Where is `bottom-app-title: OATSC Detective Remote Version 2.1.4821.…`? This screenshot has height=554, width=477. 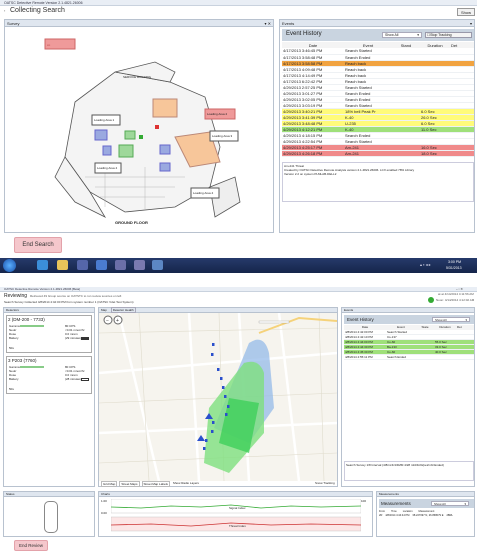 bottom-app-title: OATSC Detective Remote Version 2.1.4821.… is located at coordinates (42, 289).